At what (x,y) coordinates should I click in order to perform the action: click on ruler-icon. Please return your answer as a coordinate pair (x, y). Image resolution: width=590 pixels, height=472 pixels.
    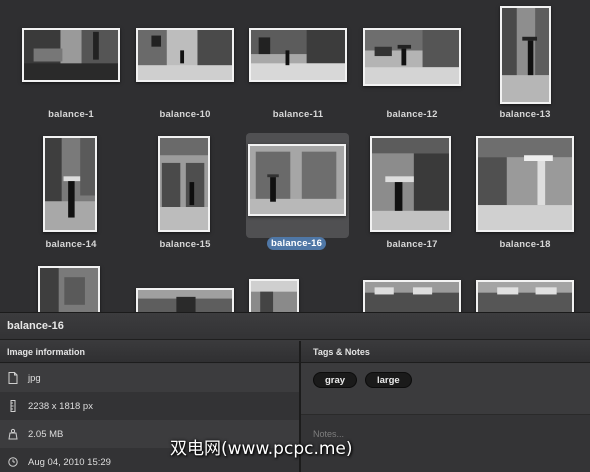
    Looking at the image, I should click on (13, 406).